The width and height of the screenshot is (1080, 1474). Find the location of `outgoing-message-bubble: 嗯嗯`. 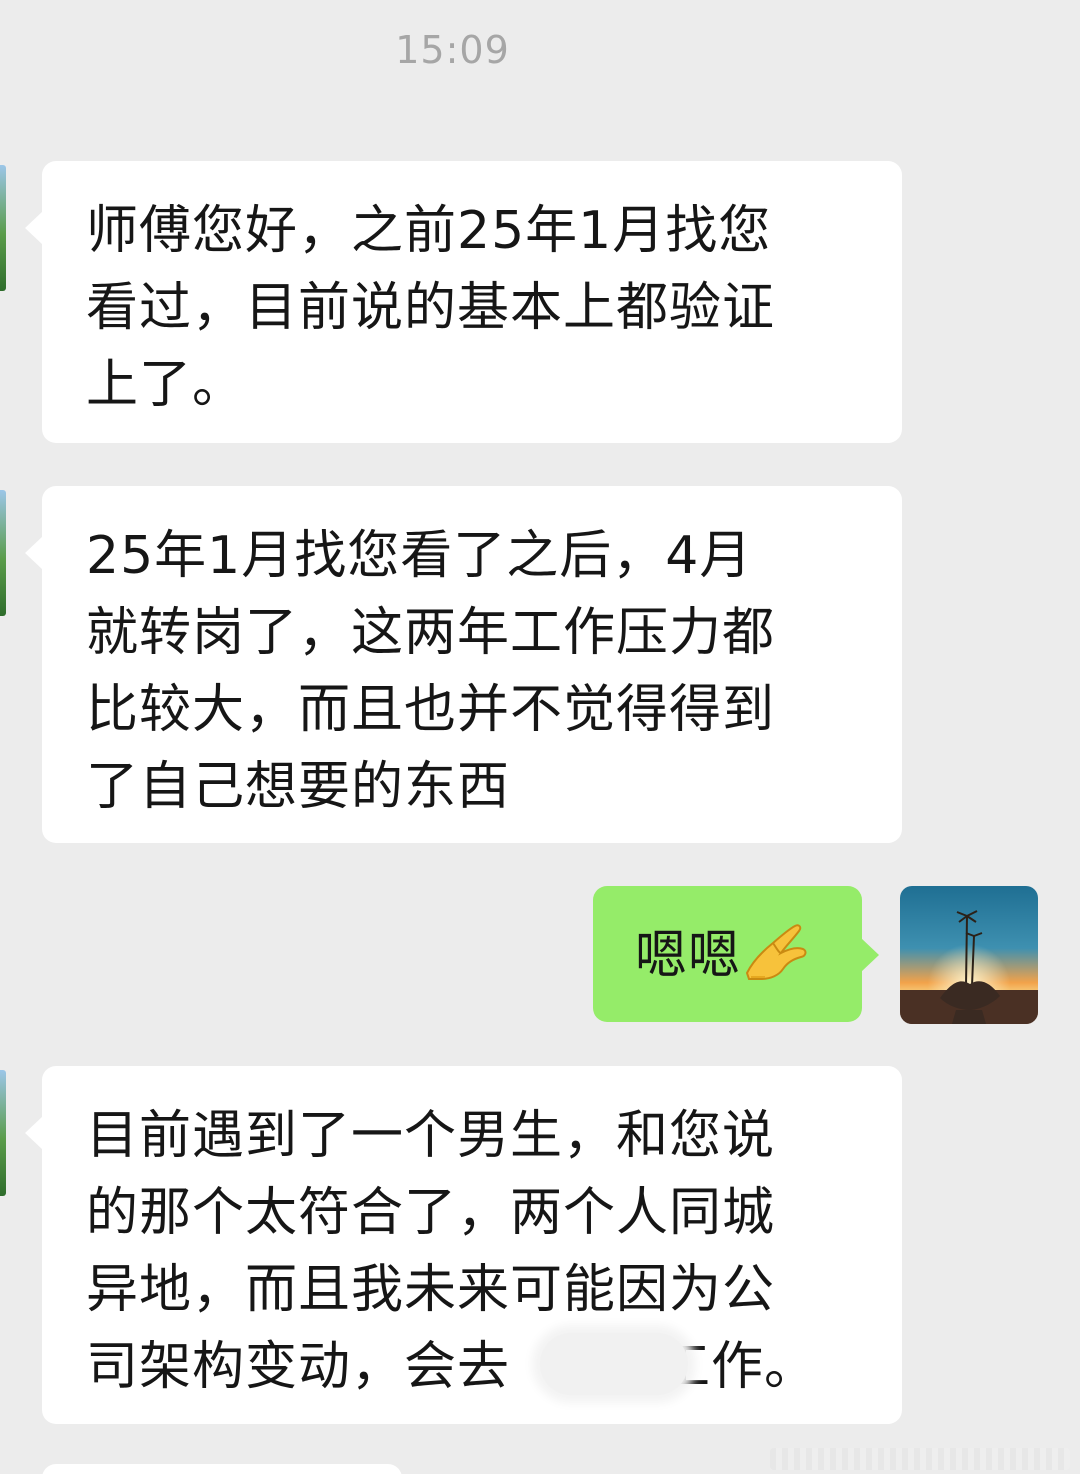

outgoing-message-bubble: 嗯嗯 is located at coordinates (736, 954).